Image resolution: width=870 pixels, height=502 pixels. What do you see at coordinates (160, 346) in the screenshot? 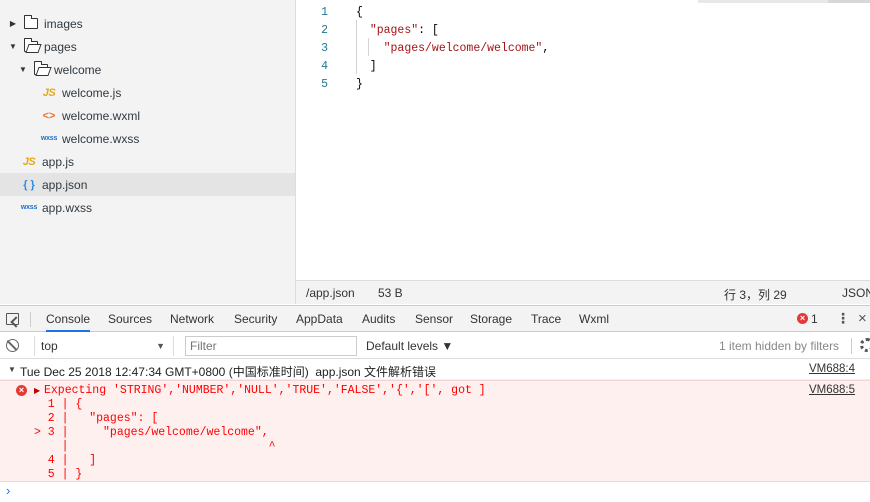
I see `chevron-down-icon: ▼` at bounding box center [160, 346].